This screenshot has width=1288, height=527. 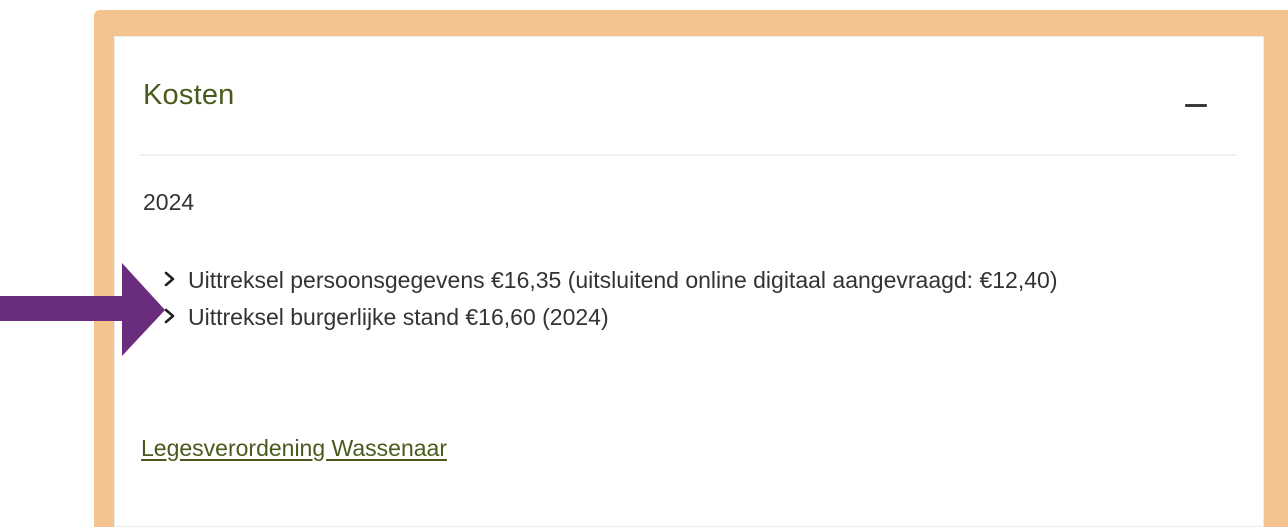 I want to click on accordion-header: Kosten, so click(x=689, y=96).